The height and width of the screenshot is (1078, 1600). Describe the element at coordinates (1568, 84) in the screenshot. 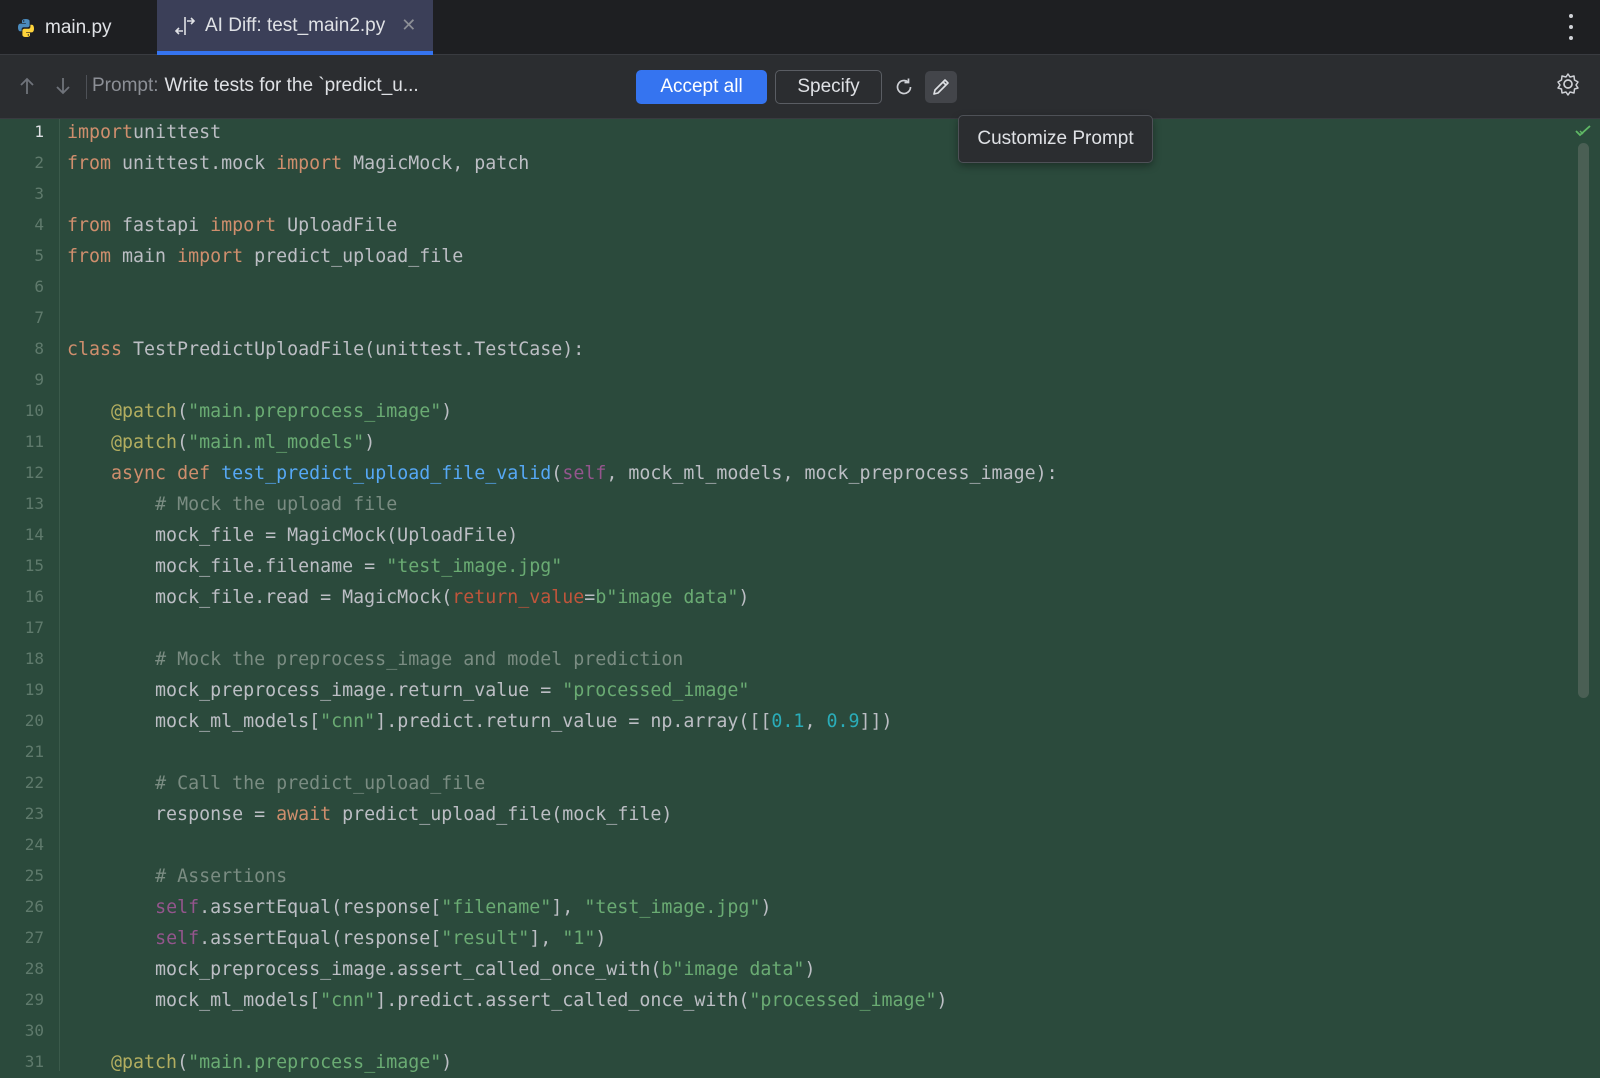

I see `gear-icon` at that location.